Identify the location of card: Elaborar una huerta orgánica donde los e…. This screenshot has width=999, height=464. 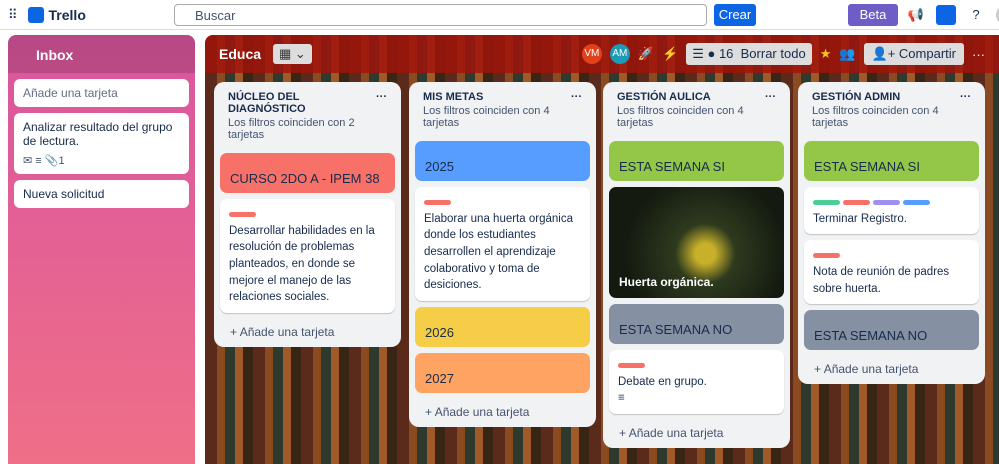
(502, 244).